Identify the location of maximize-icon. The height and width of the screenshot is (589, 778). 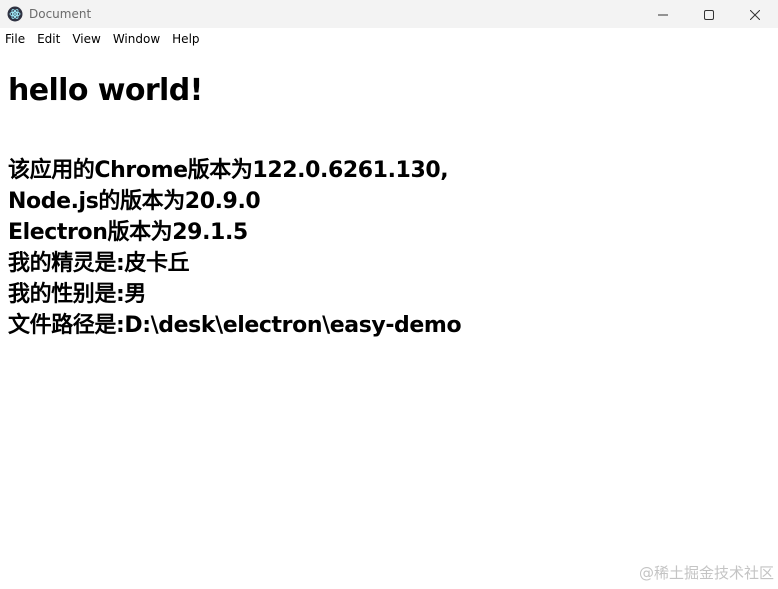
(709, 14).